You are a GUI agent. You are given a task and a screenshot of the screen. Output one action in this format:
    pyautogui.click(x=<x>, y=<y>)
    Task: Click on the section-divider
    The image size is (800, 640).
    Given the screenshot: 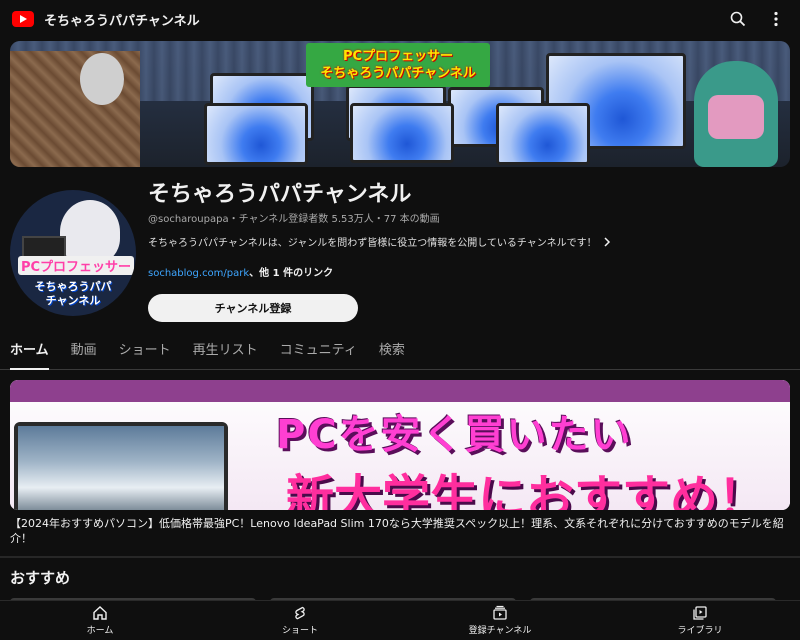 What is the action you would take?
    pyautogui.click(x=400, y=557)
    